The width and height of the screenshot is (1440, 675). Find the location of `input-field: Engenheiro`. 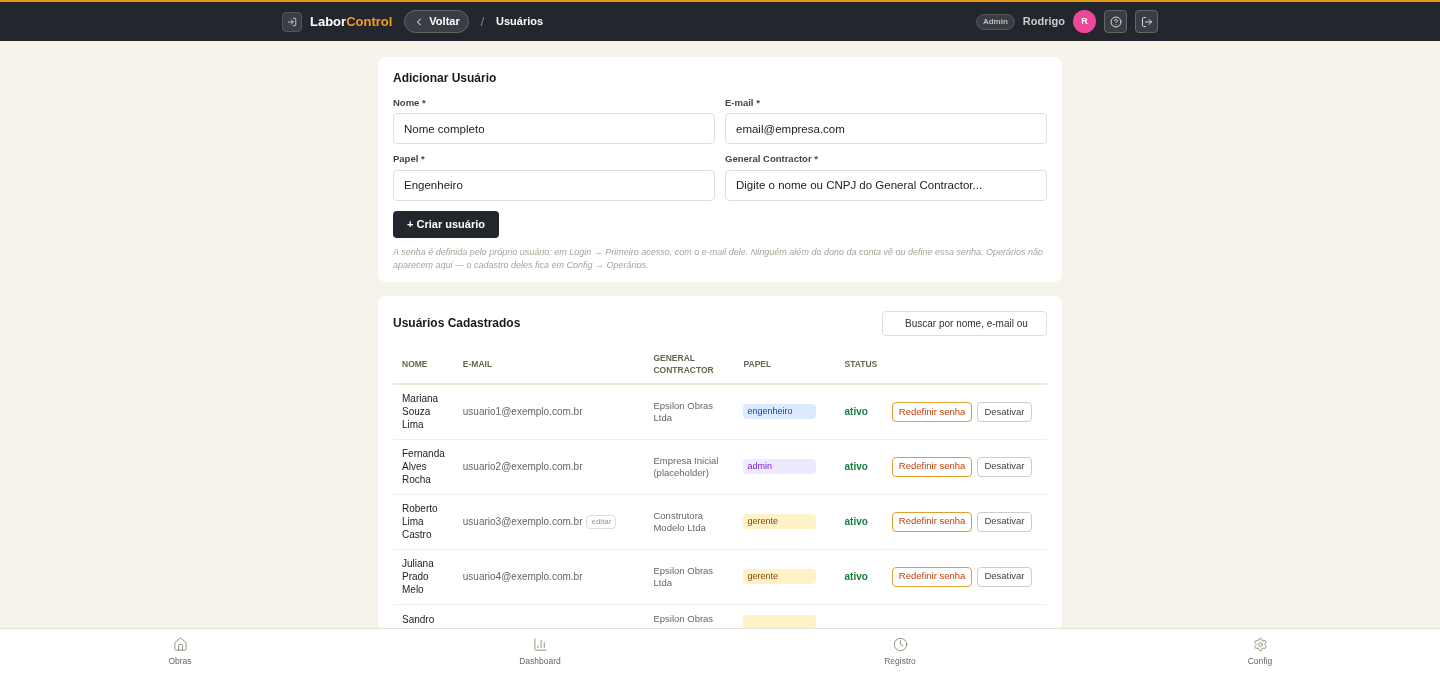

input-field: Engenheiro is located at coordinates (554, 185).